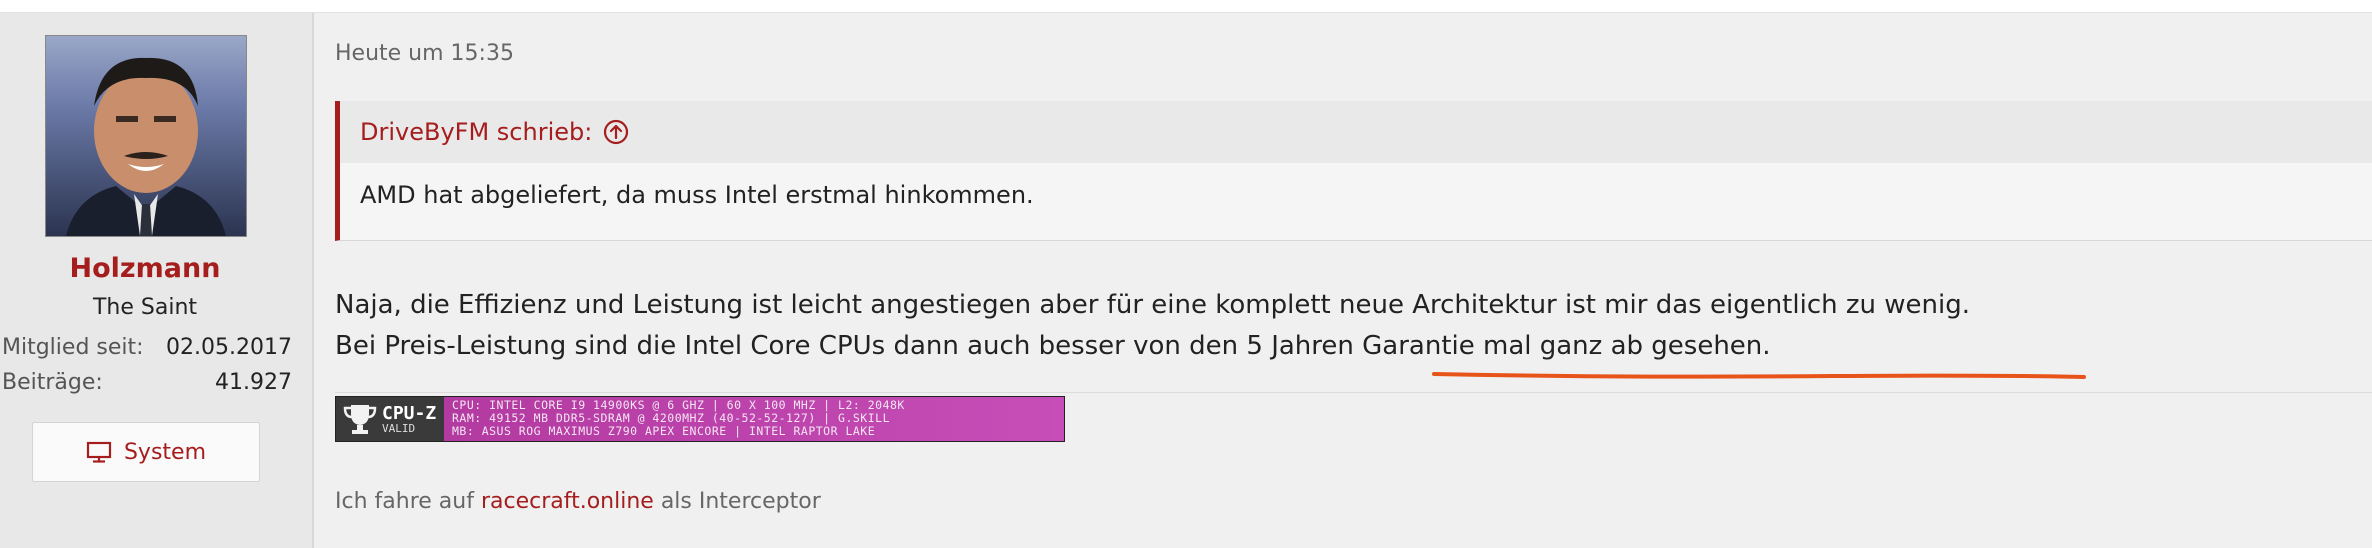 The image size is (2372, 548). I want to click on signature-link: racecraft.online, so click(567, 501).